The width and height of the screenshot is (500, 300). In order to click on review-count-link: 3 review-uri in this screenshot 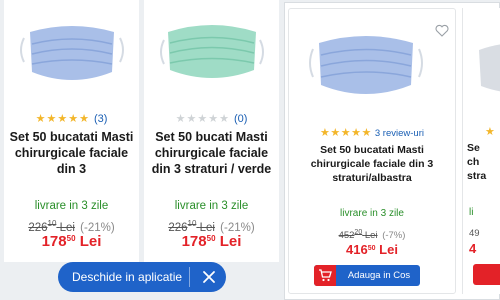, I will do `click(399, 133)`.